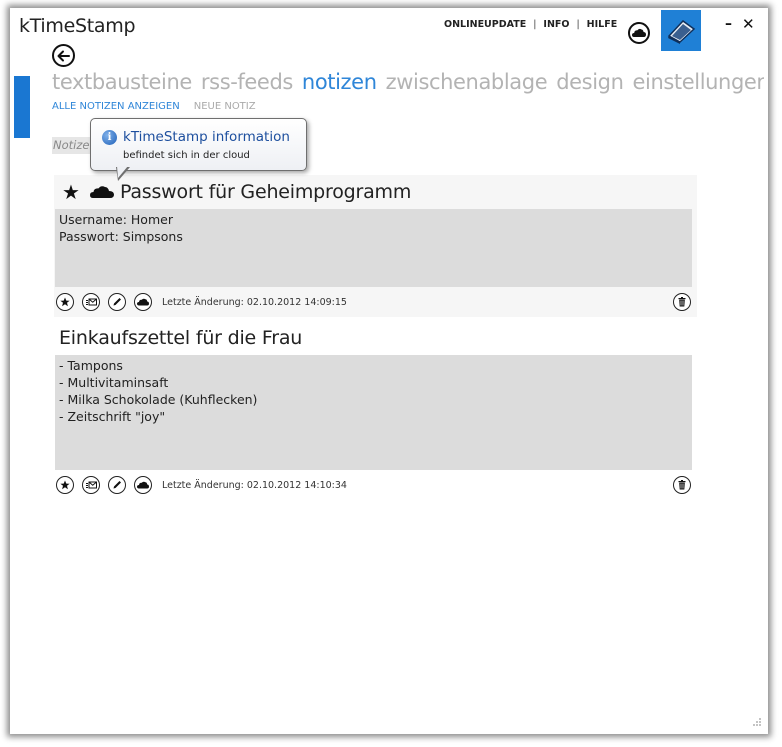  Describe the element at coordinates (71, 192) in the screenshot. I see `star-icon: ★` at that location.